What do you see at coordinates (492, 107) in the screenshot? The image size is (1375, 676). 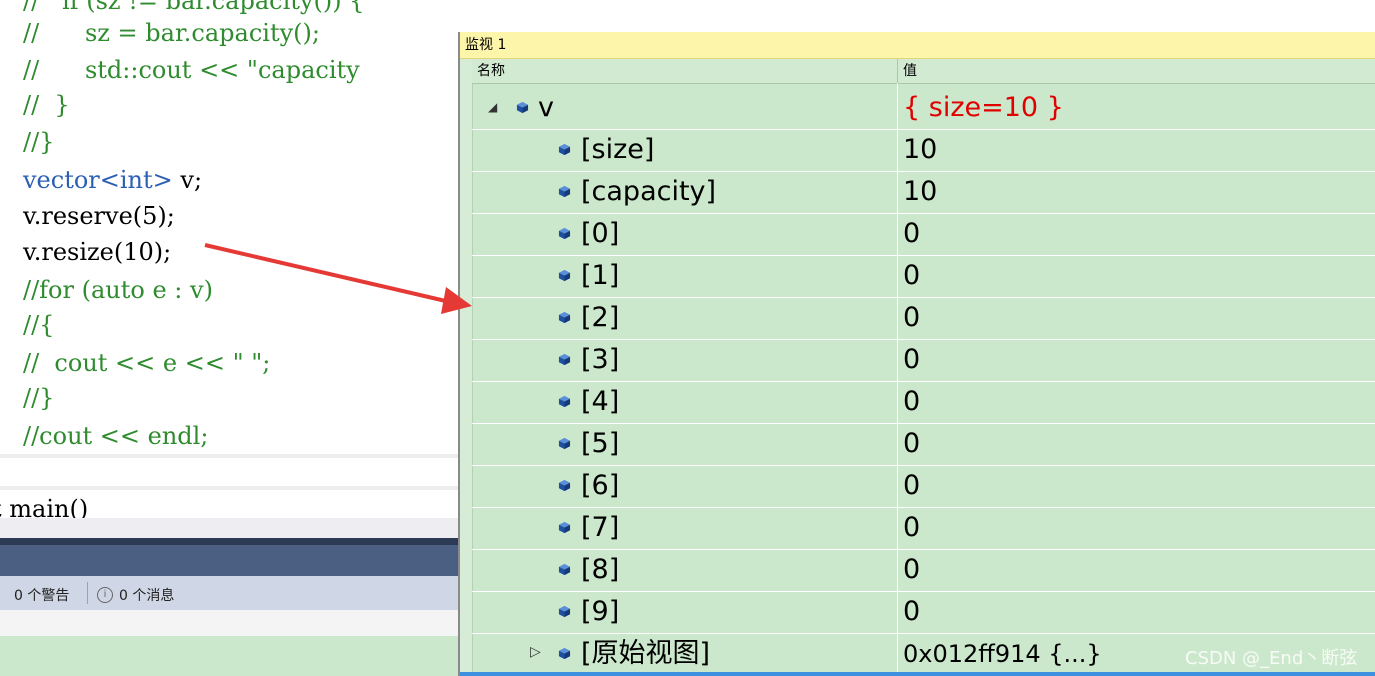 I see `triangle-expanded-icon: ◢` at bounding box center [492, 107].